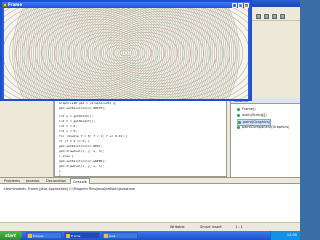 The height and width of the screenshot is (240, 320). I want to click on outline-item-label: main(String[]), so click(254, 115).